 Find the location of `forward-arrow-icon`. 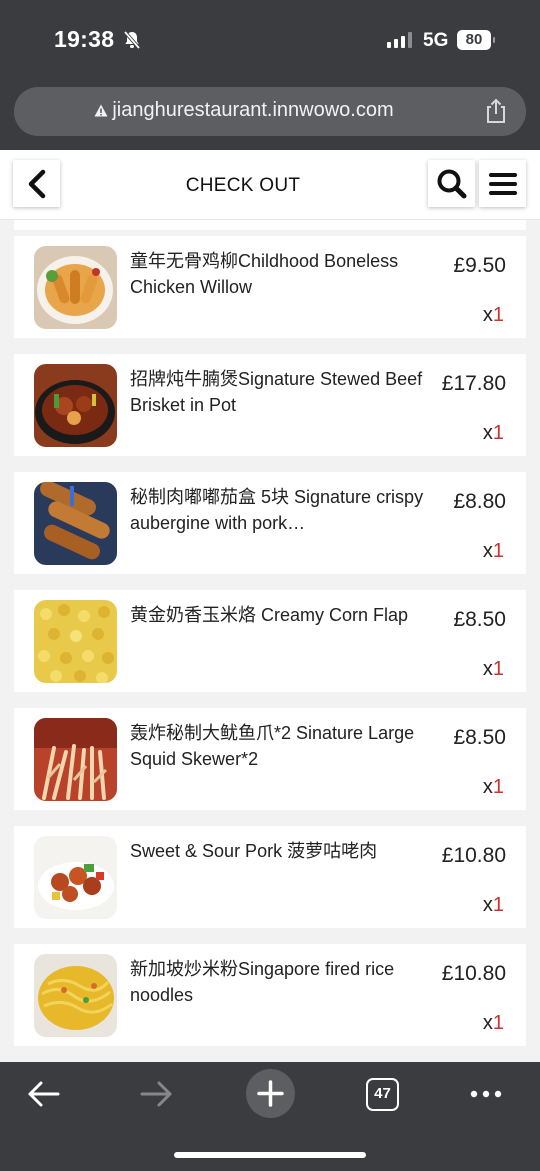

forward-arrow-icon is located at coordinates (156, 1094).